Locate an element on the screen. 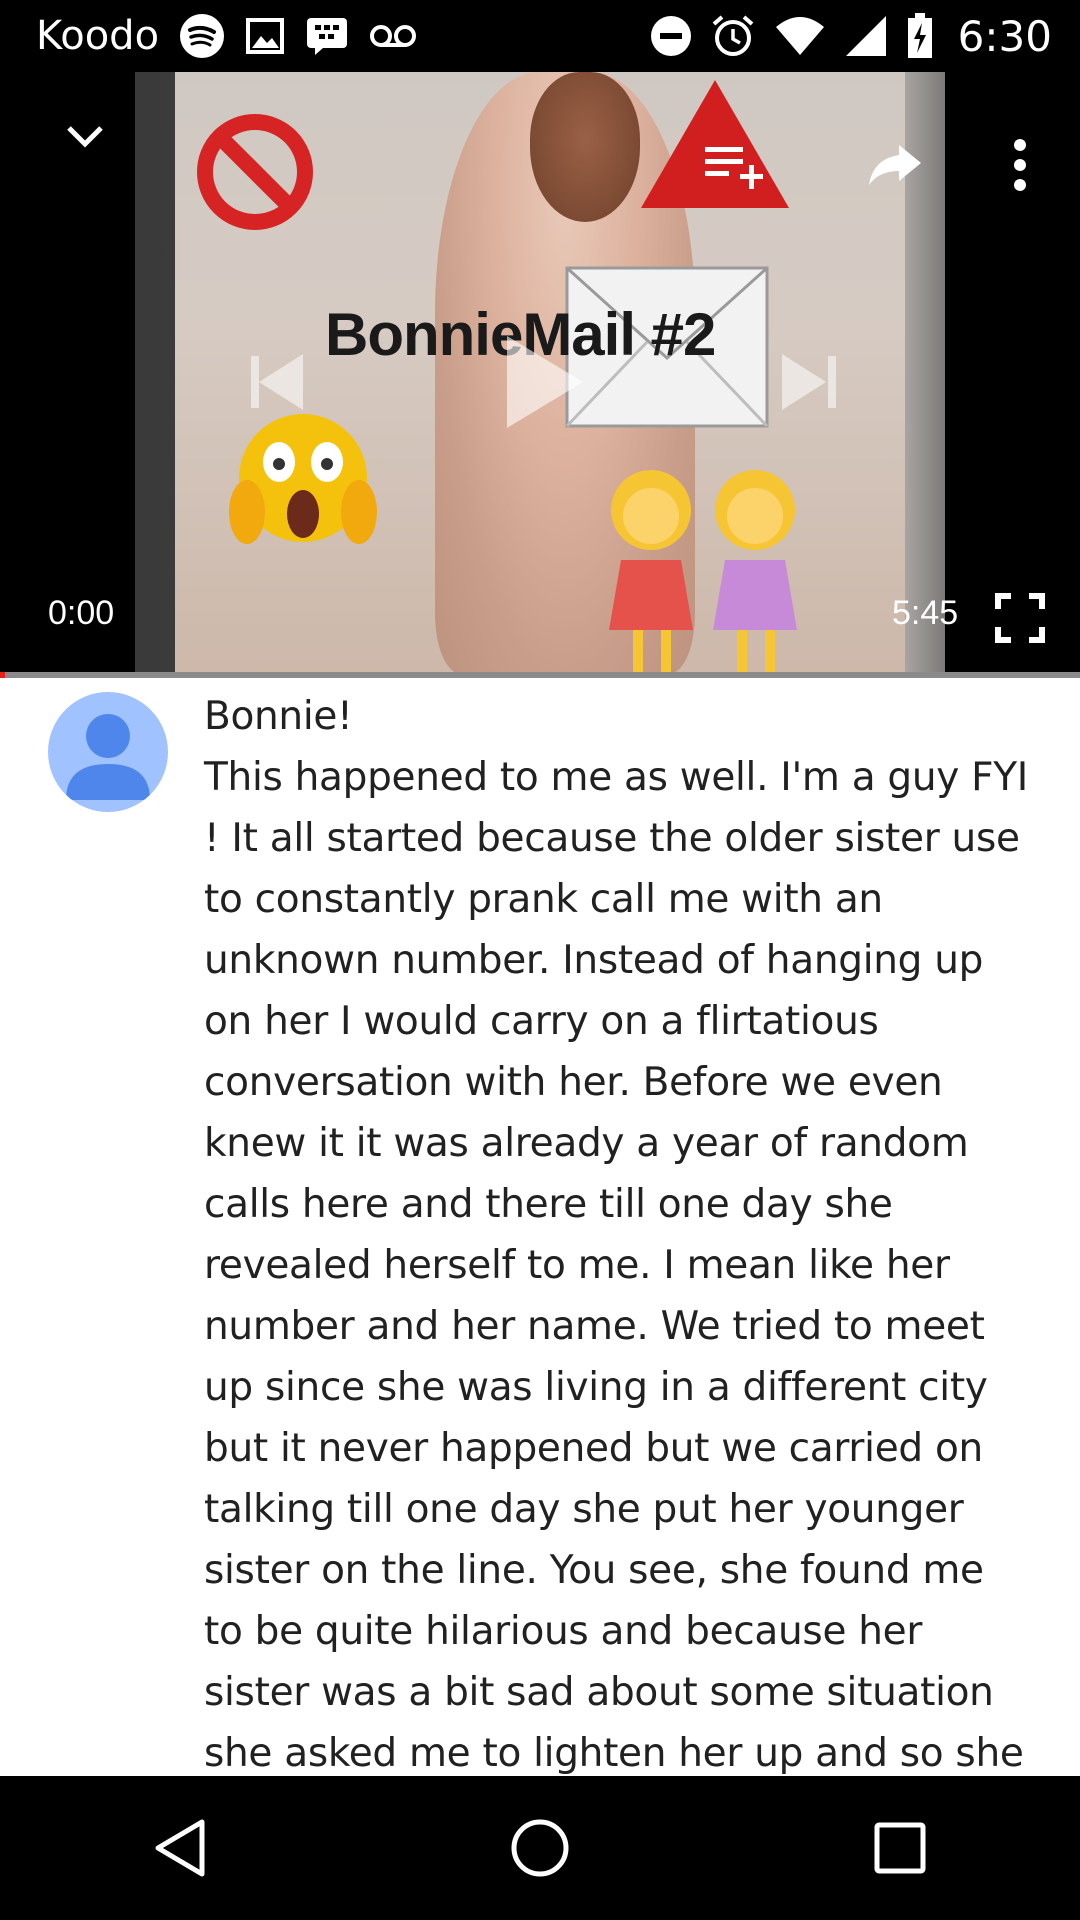  share-button is located at coordinates (895, 165).